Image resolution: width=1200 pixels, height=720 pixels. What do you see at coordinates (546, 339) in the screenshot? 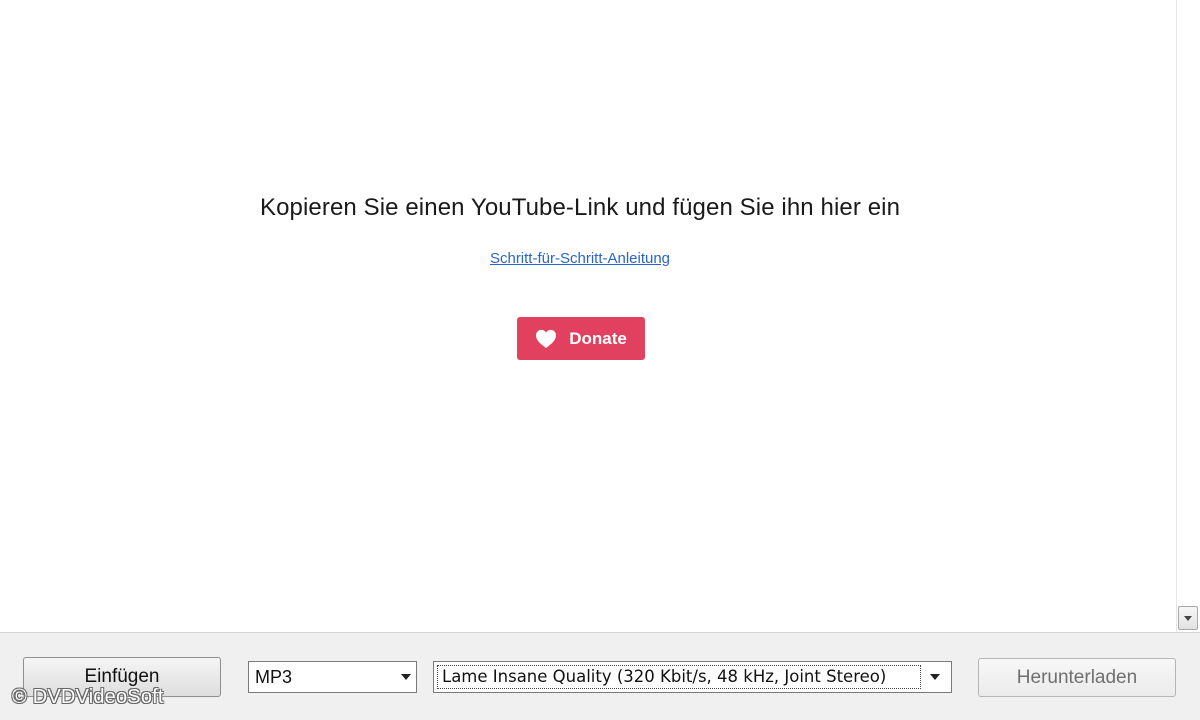
I see `heart-icon` at bounding box center [546, 339].